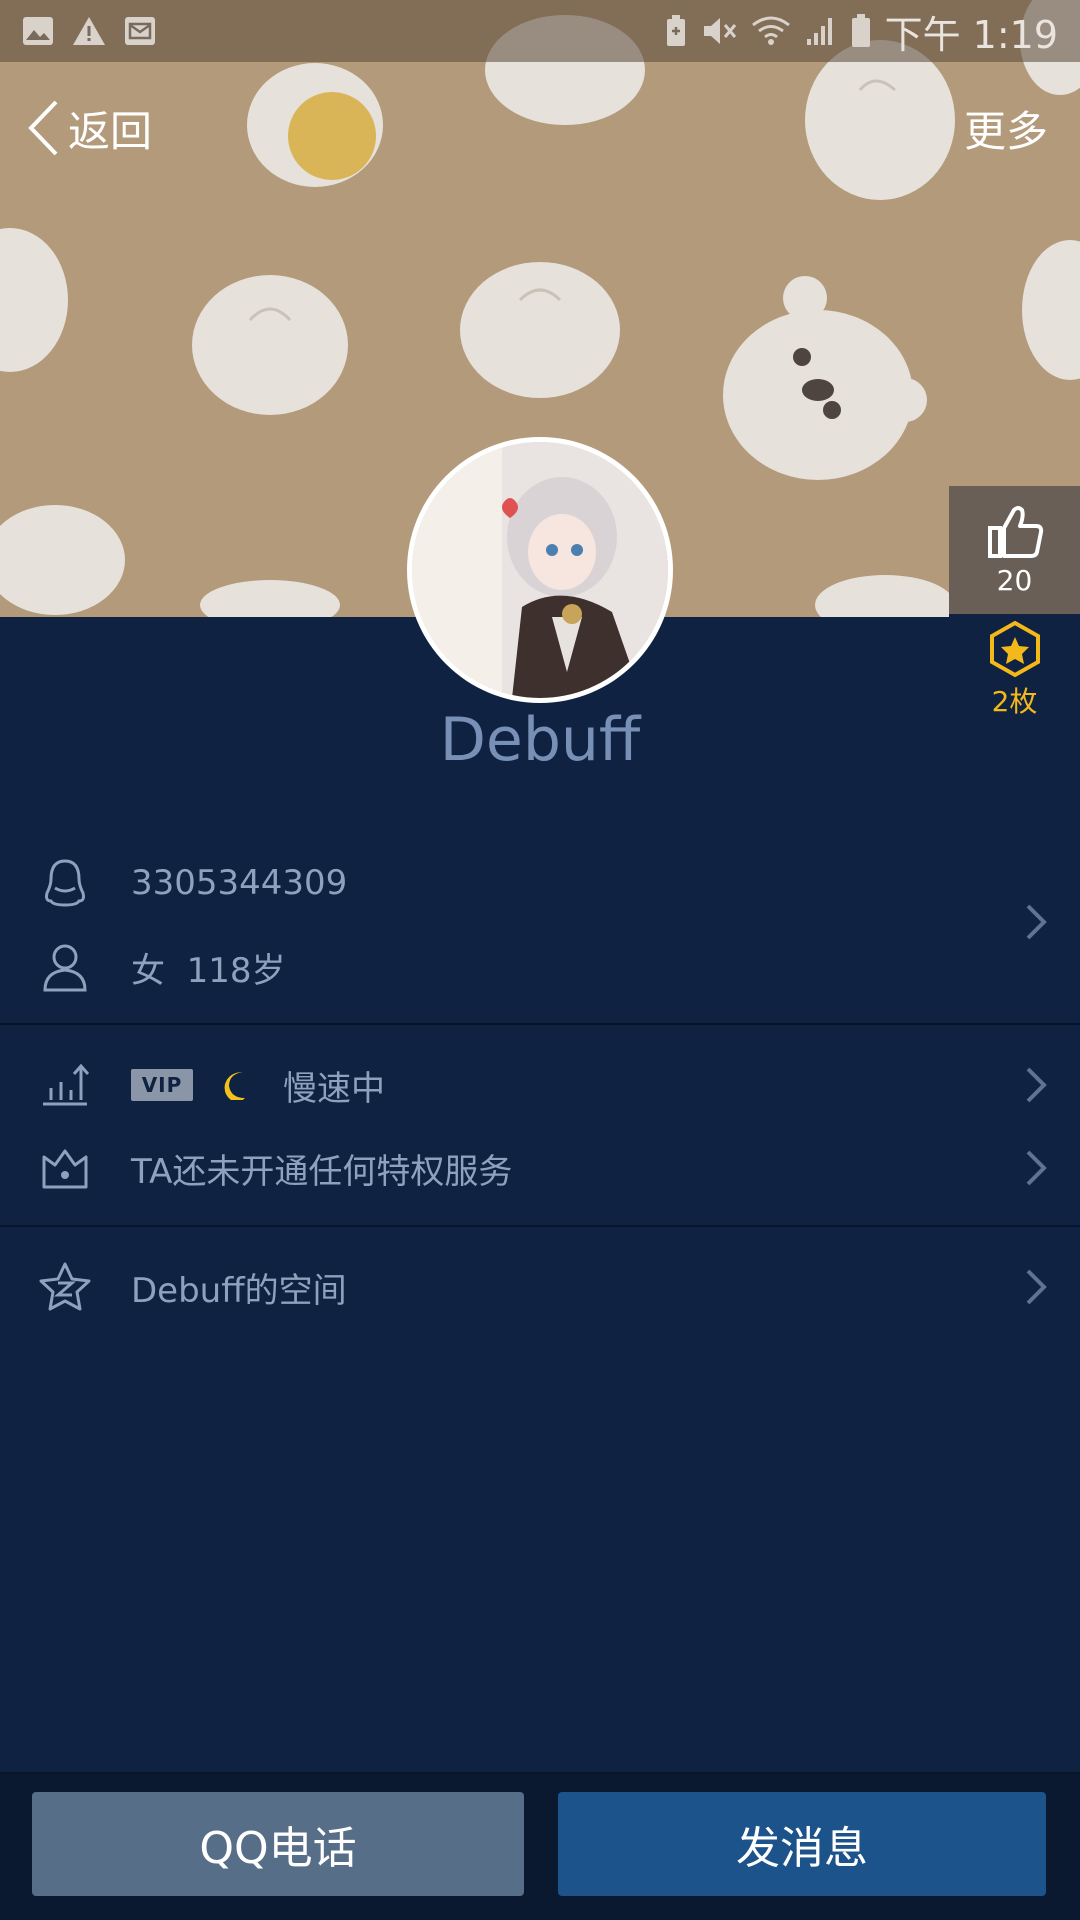 The image size is (1080, 1920). I want to click on level-row: VIP 慢速中, so click(540, 1085).